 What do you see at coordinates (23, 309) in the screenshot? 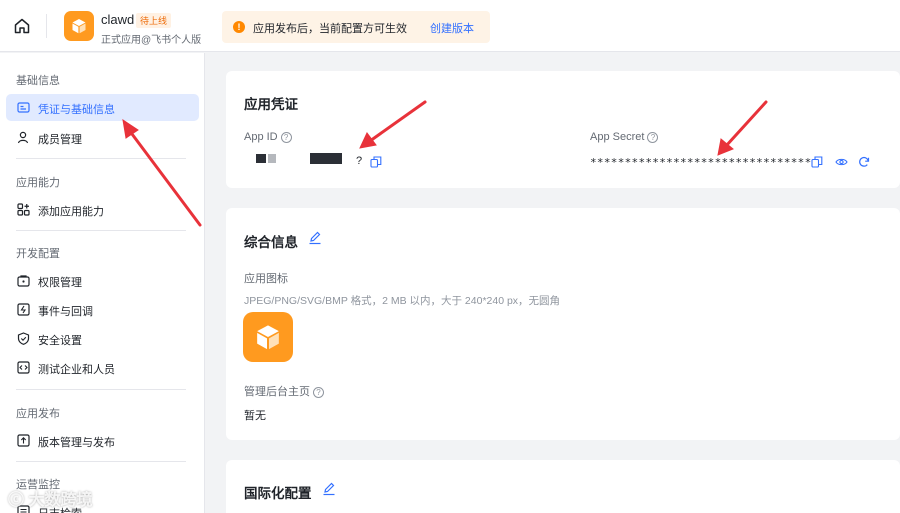
I see `event-icon` at bounding box center [23, 309].